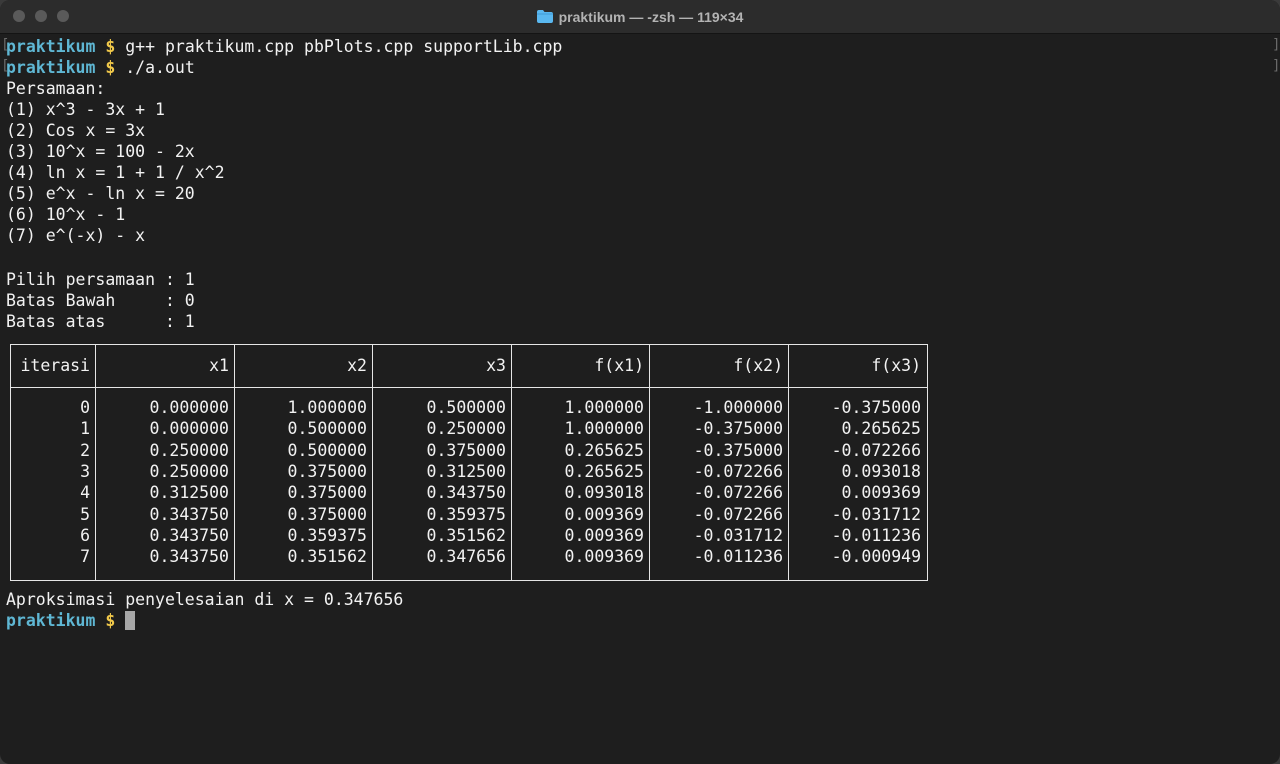 This screenshot has height=764, width=1280. I want to click on table-cell: 1, so click(85, 429).